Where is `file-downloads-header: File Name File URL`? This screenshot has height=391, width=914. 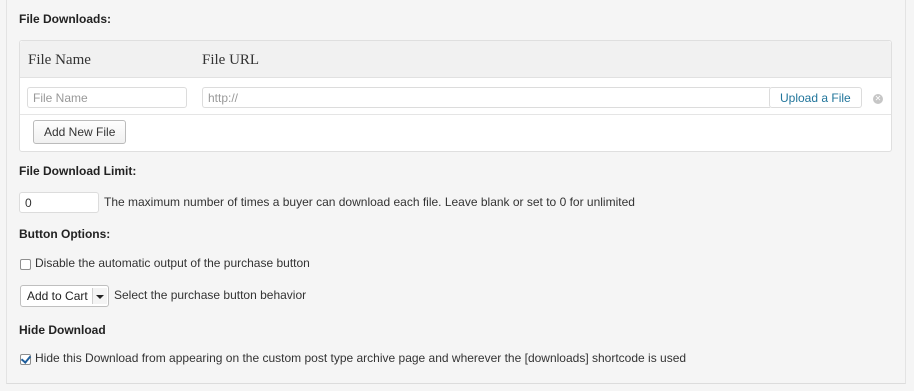
file-downloads-header: File Name File URL is located at coordinates (455, 59).